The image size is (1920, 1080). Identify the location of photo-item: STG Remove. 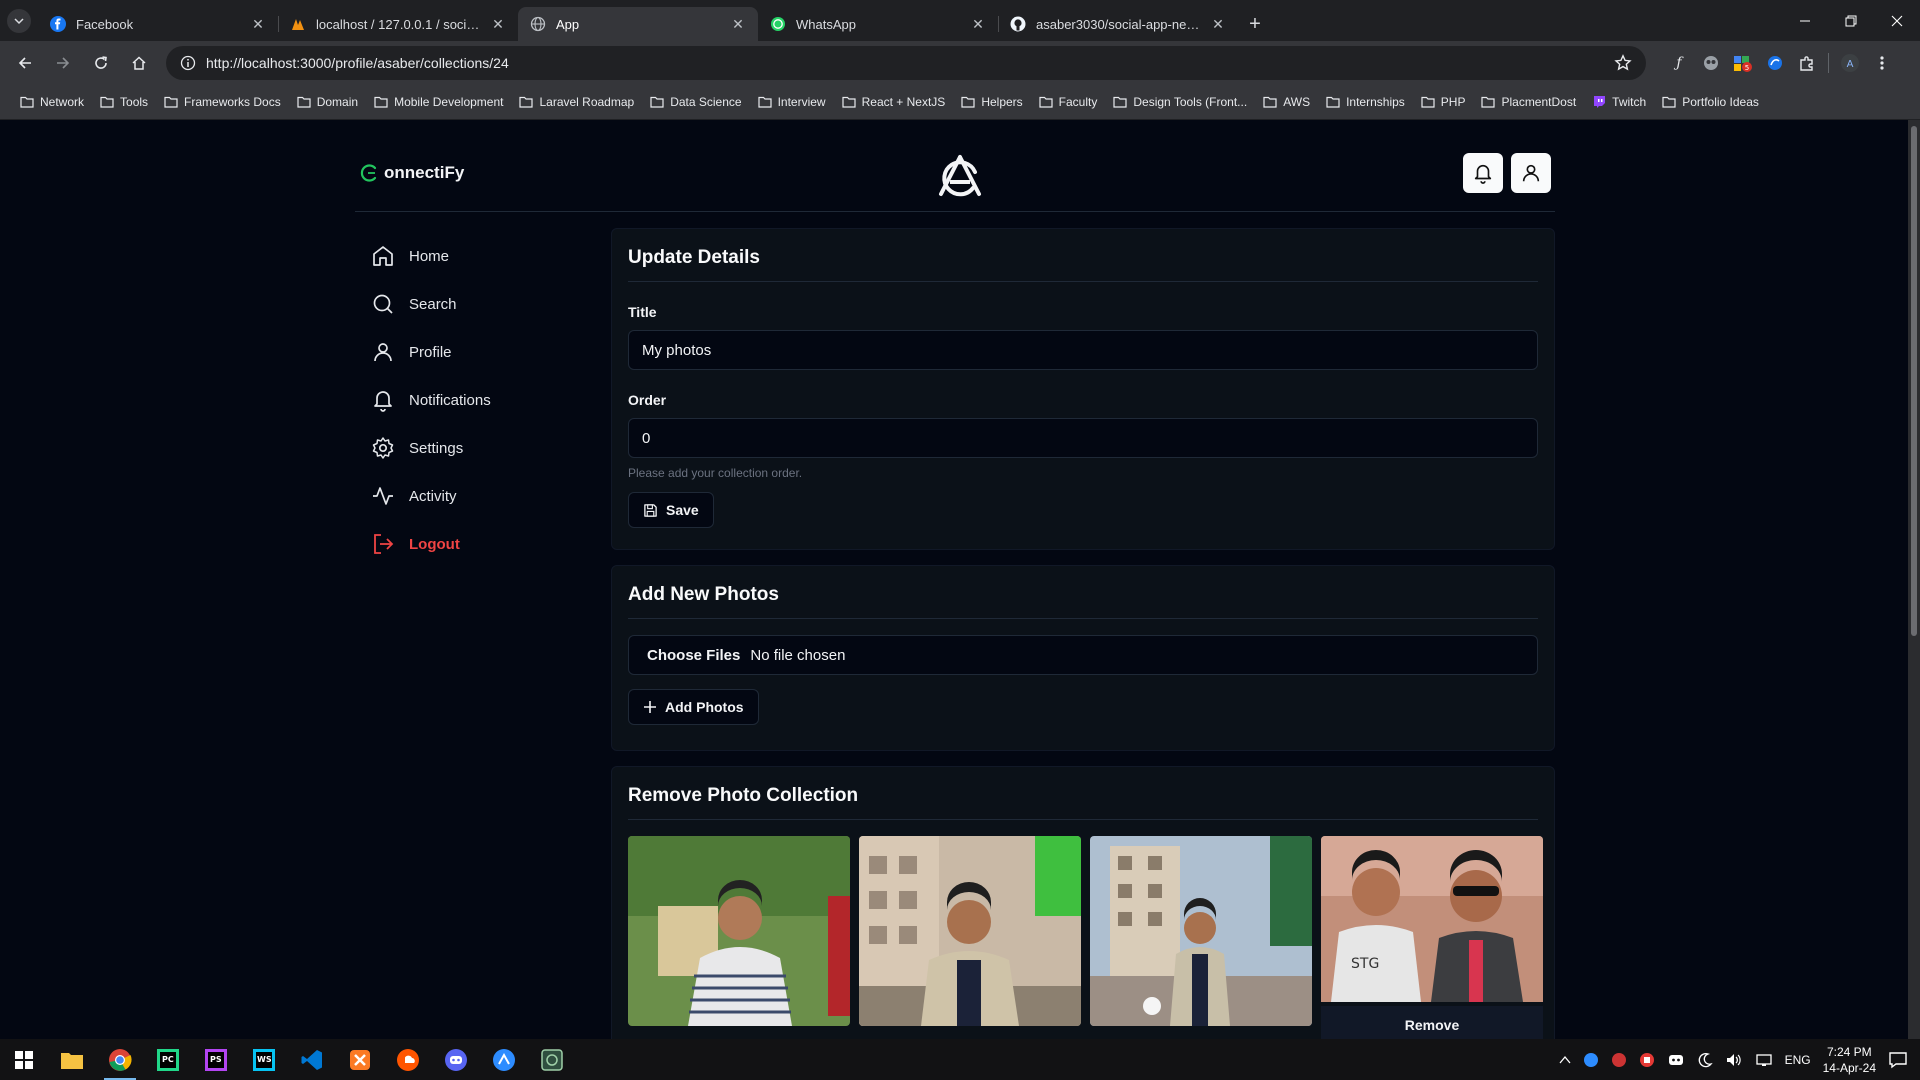
(1432, 937).